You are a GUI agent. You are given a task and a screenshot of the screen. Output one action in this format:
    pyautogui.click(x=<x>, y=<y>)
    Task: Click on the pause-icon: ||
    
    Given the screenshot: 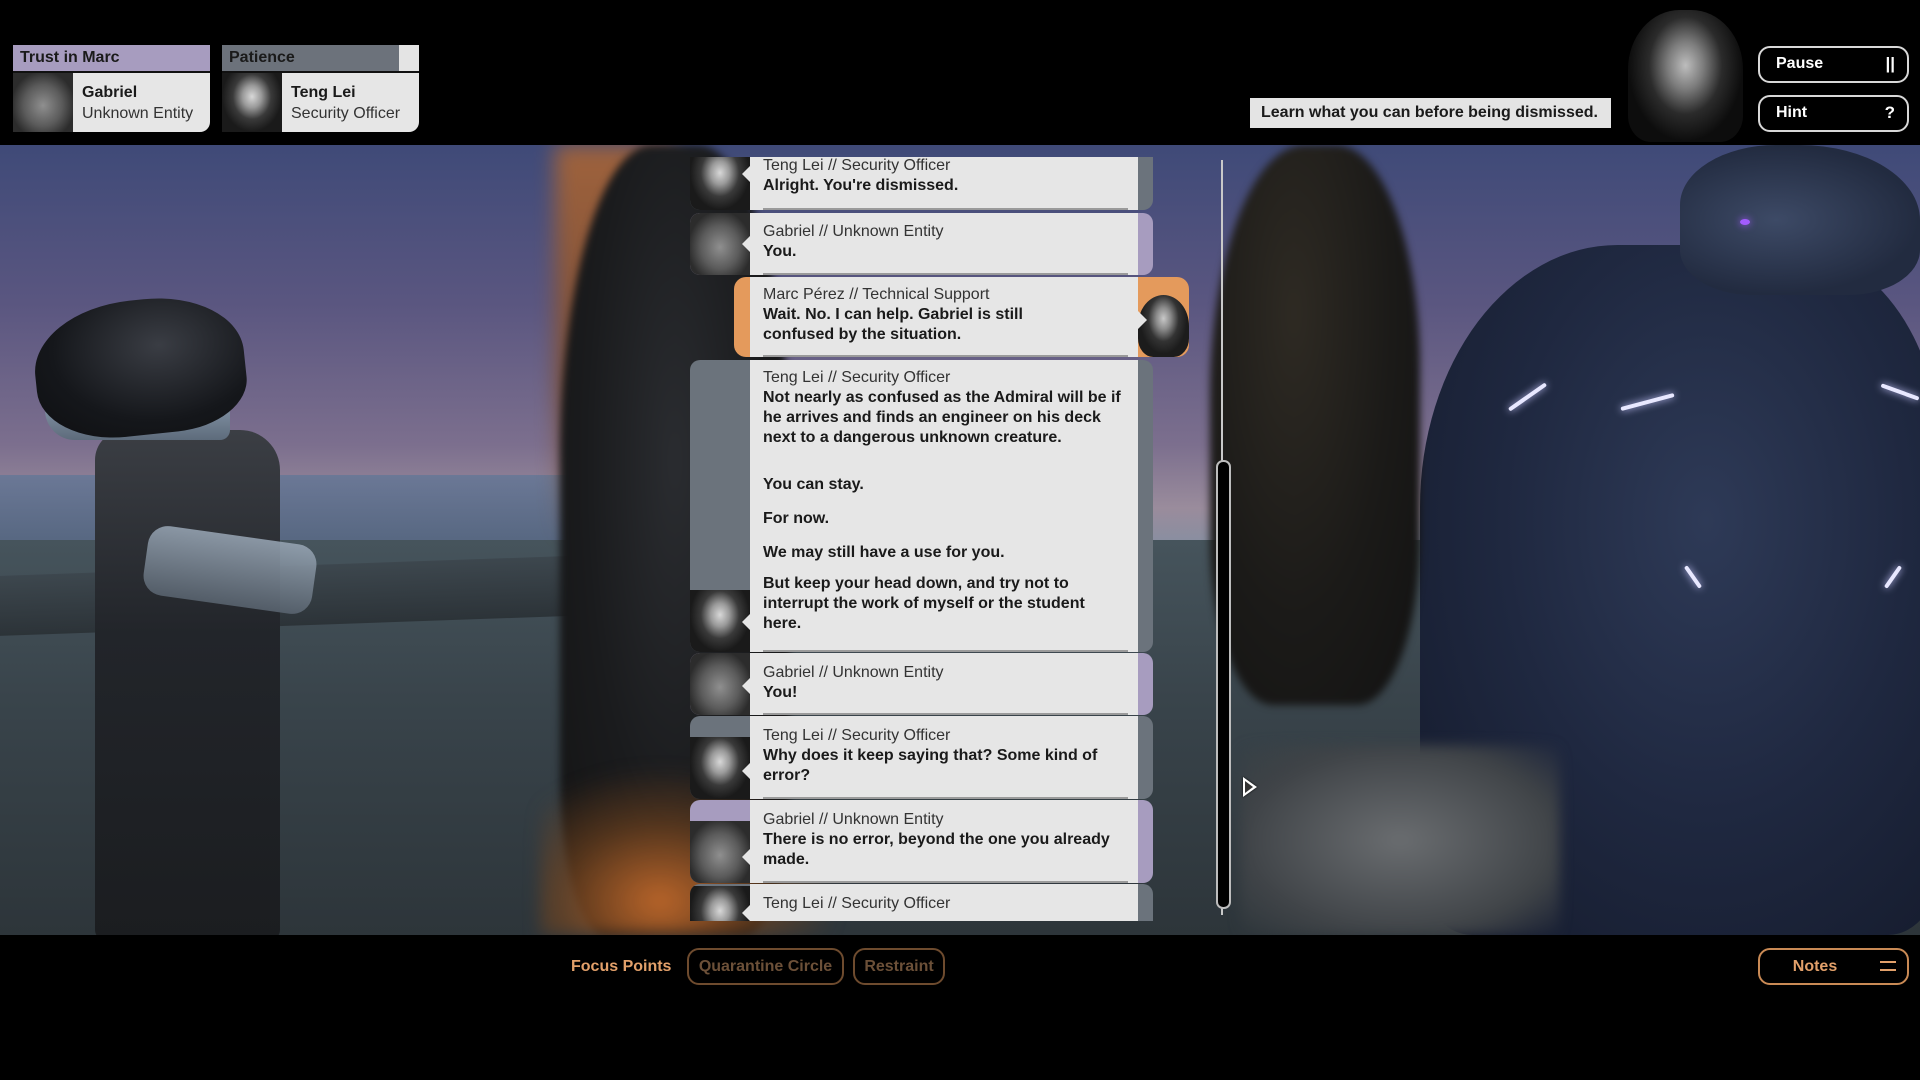 What is the action you would take?
    pyautogui.click(x=1890, y=63)
    